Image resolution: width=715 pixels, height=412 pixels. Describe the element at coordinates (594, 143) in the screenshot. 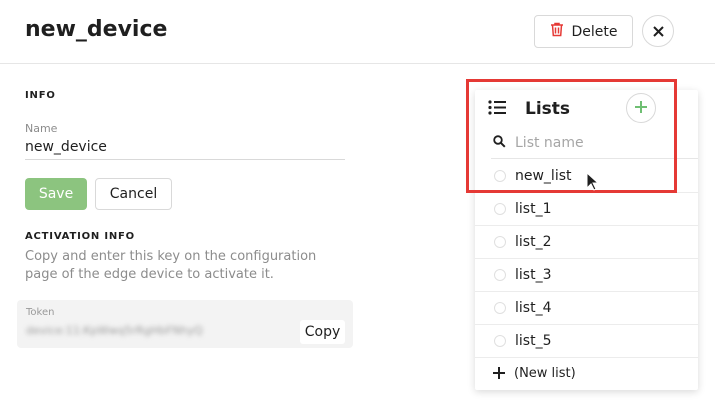

I see `list-search-input: List name` at that location.